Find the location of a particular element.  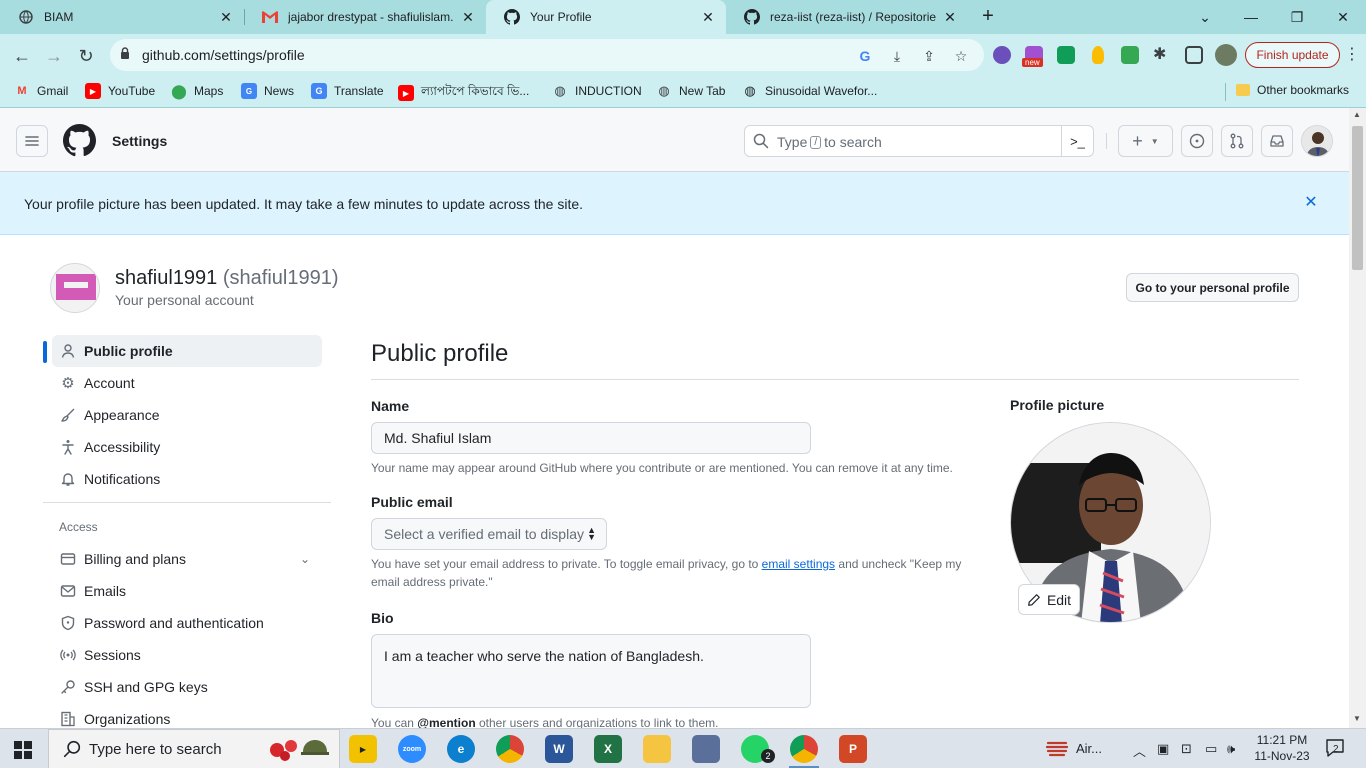

sidebar-item-ssh-gpg: SSH and GPG keys is located at coordinates (187, 687).